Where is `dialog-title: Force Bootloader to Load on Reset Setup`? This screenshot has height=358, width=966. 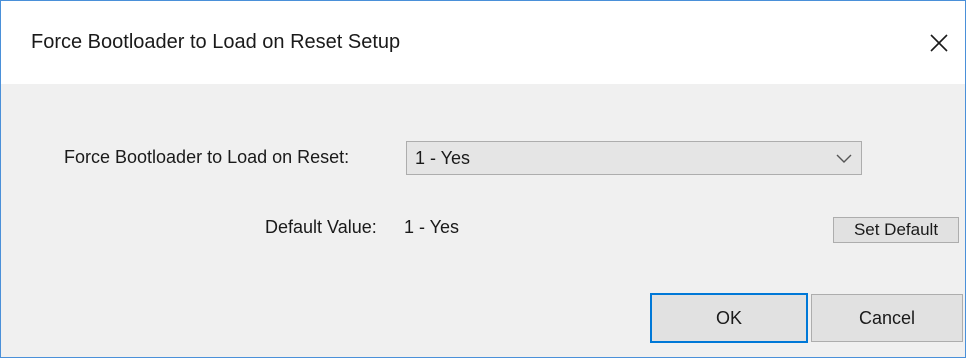
dialog-title: Force Bootloader to Load on Reset Setup is located at coordinates (216, 42).